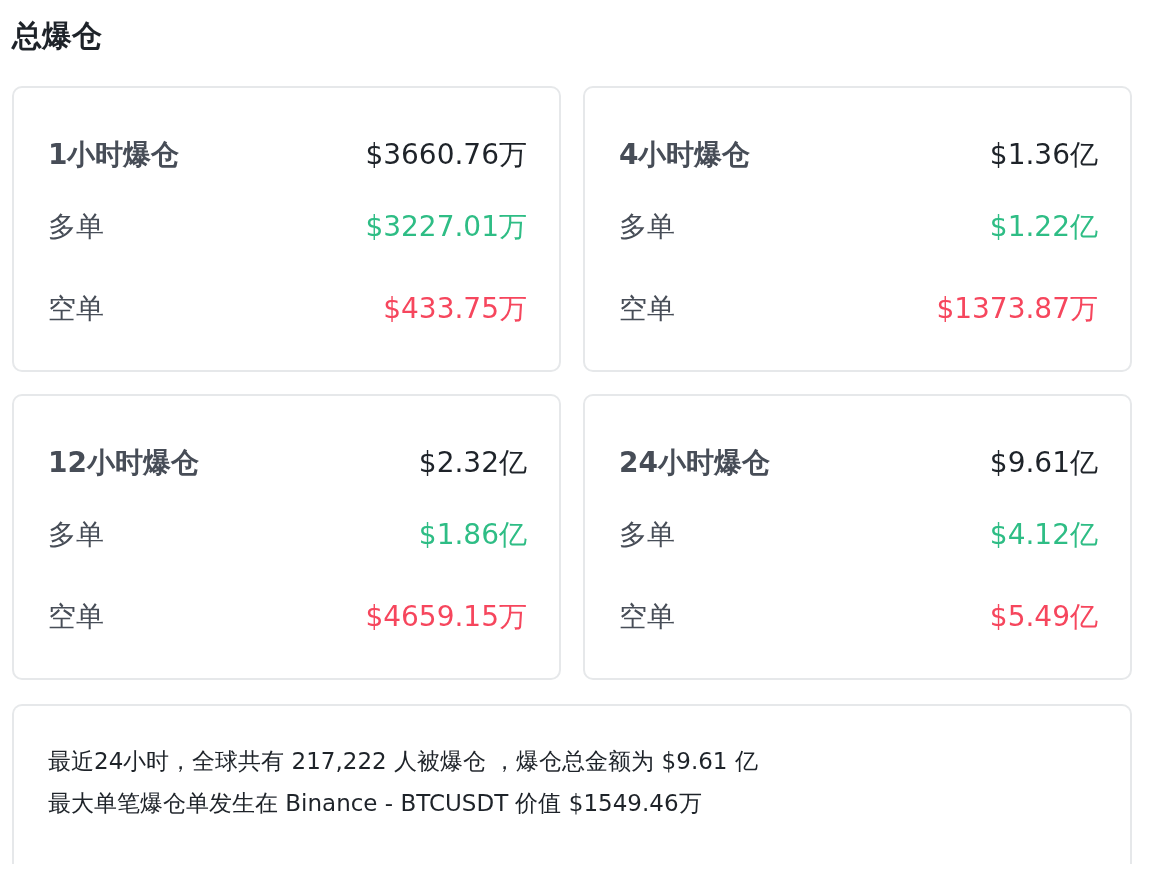 The height and width of the screenshot is (870, 1174). What do you see at coordinates (472, 463) in the screenshot?
I see `row-value: $2.32亿` at bounding box center [472, 463].